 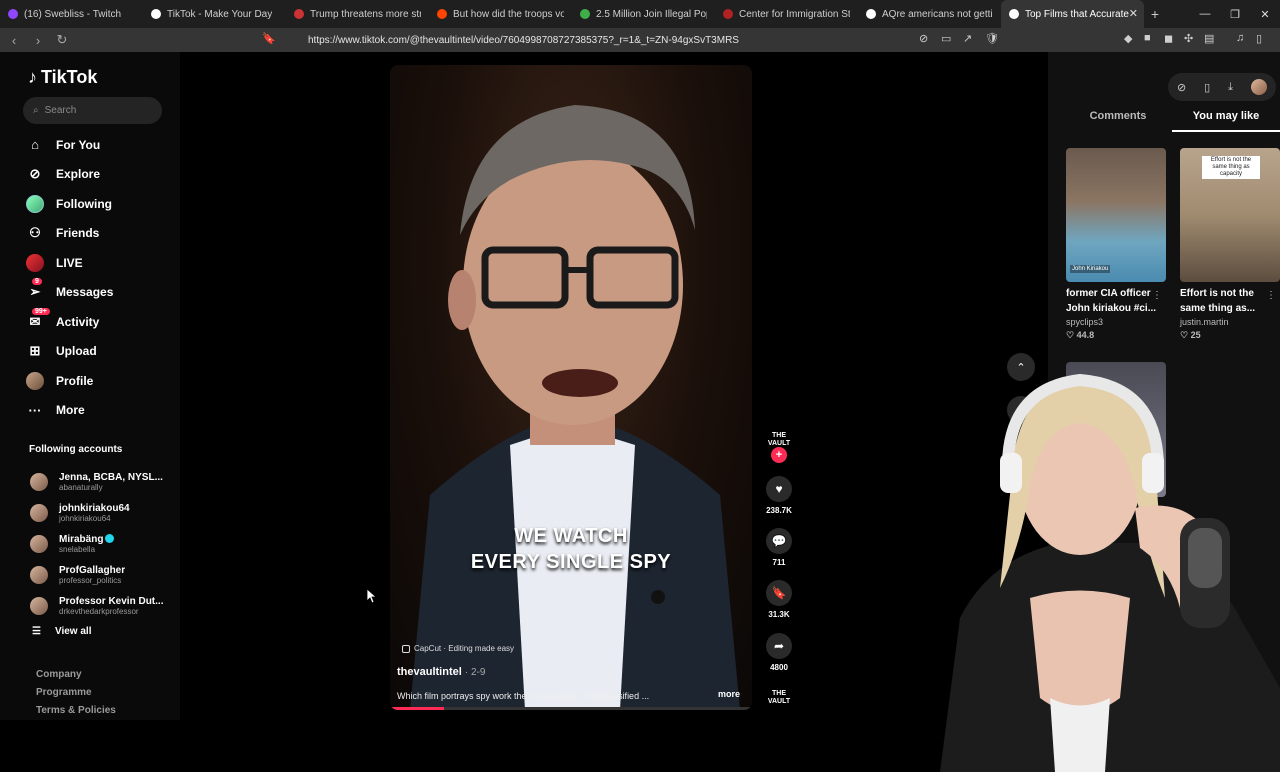 What do you see at coordinates (1231, 167) in the screenshot?
I see `thumbnail-tag: Effort is not the same thing as capacity` at bounding box center [1231, 167].